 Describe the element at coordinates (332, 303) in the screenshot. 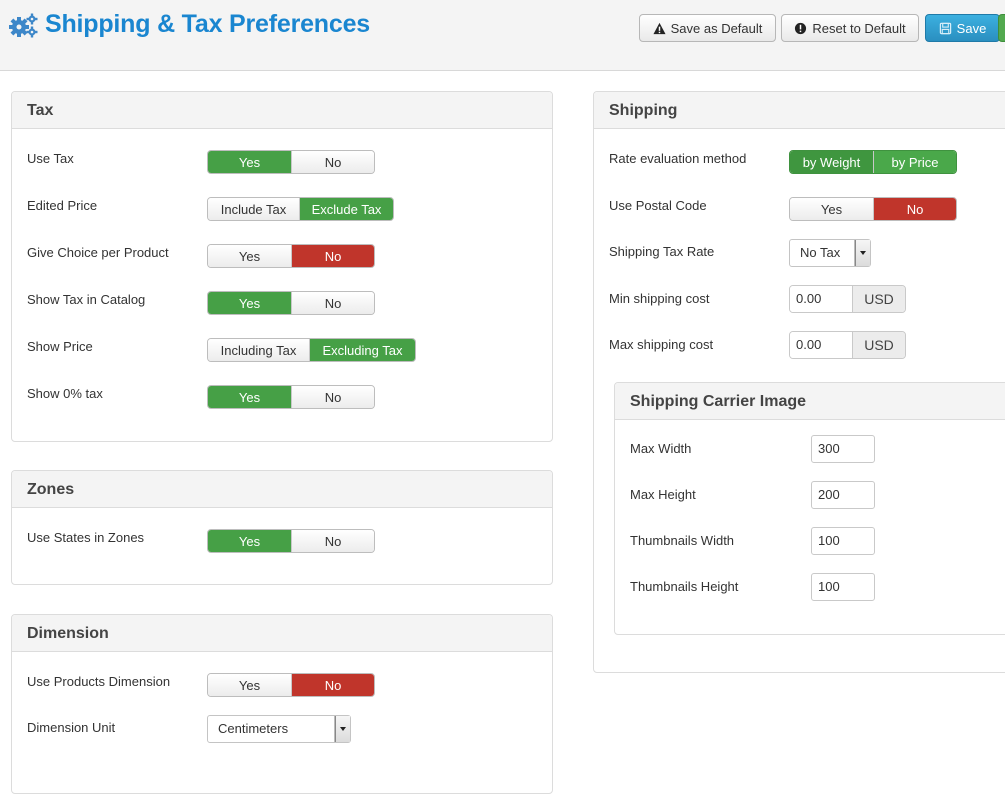

I see `show-tax-catalog-no: No` at that location.